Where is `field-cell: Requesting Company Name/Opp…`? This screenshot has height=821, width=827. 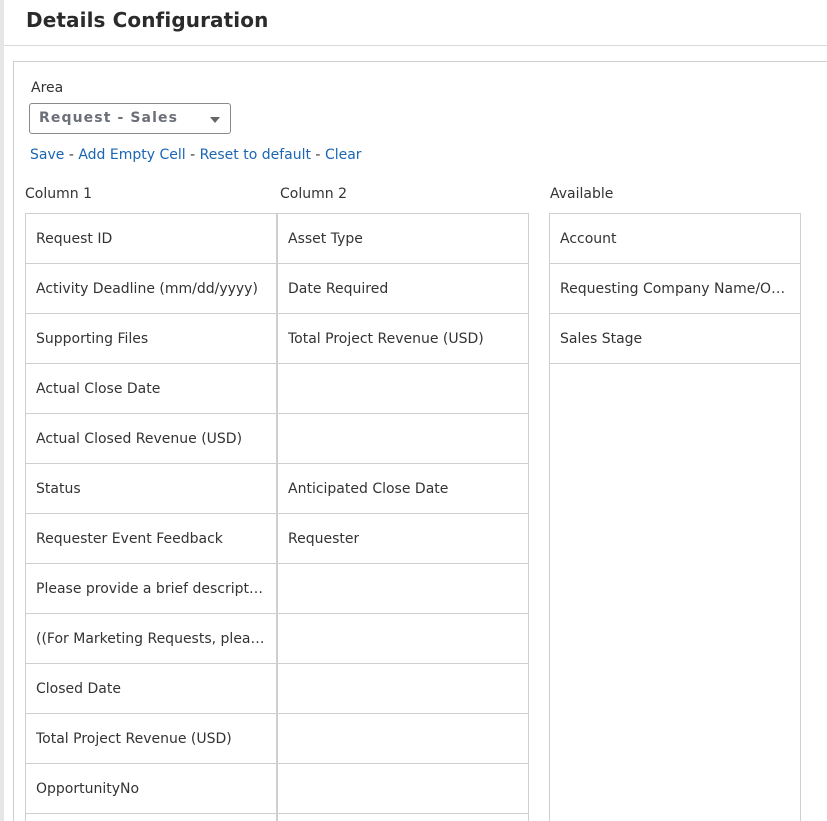 field-cell: Requesting Company Name/Opp… is located at coordinates (675, 289).